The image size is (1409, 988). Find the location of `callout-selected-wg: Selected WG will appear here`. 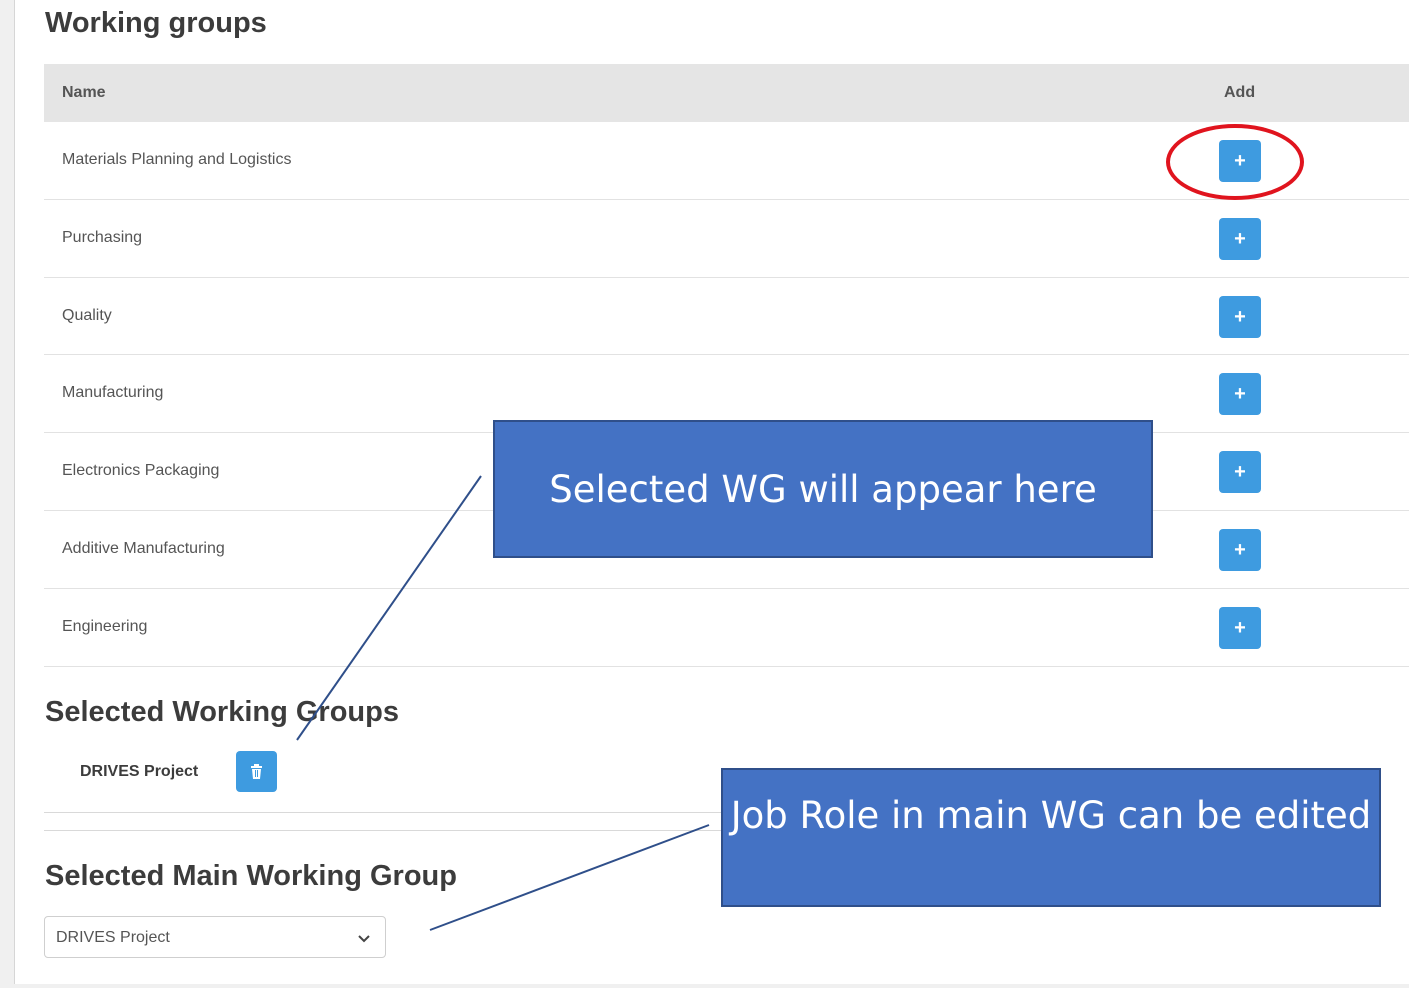

callout-selected-wg: Selected WG will appear here is located at coordinates (823, 489).